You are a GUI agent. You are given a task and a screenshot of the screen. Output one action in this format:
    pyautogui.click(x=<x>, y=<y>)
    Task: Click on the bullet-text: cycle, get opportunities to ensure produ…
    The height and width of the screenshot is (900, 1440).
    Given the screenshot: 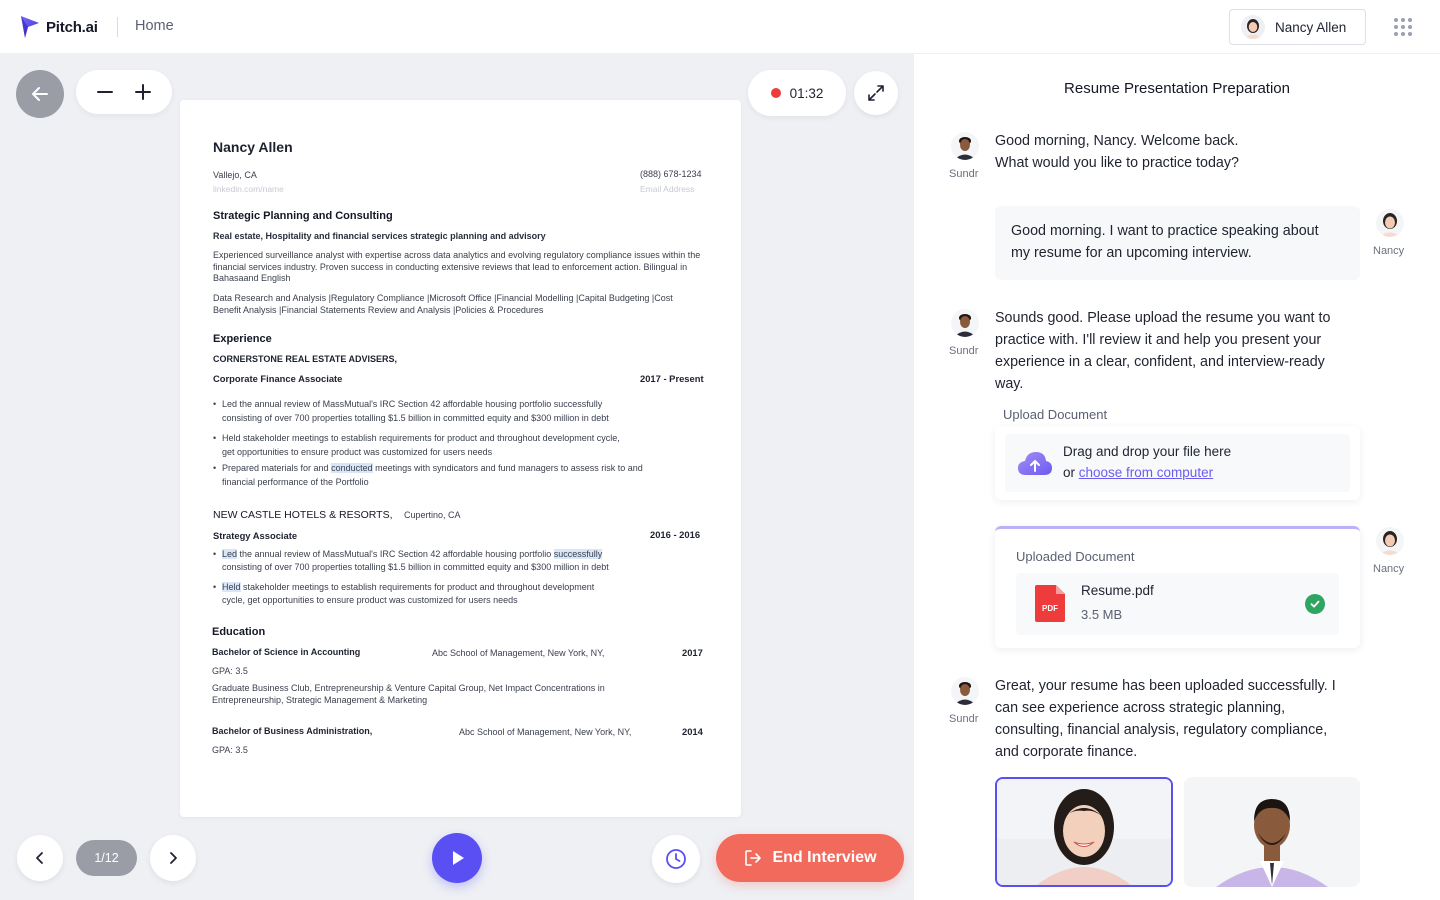 What is the action you would take?
    pyautogui.click(x=370, y=599)
    